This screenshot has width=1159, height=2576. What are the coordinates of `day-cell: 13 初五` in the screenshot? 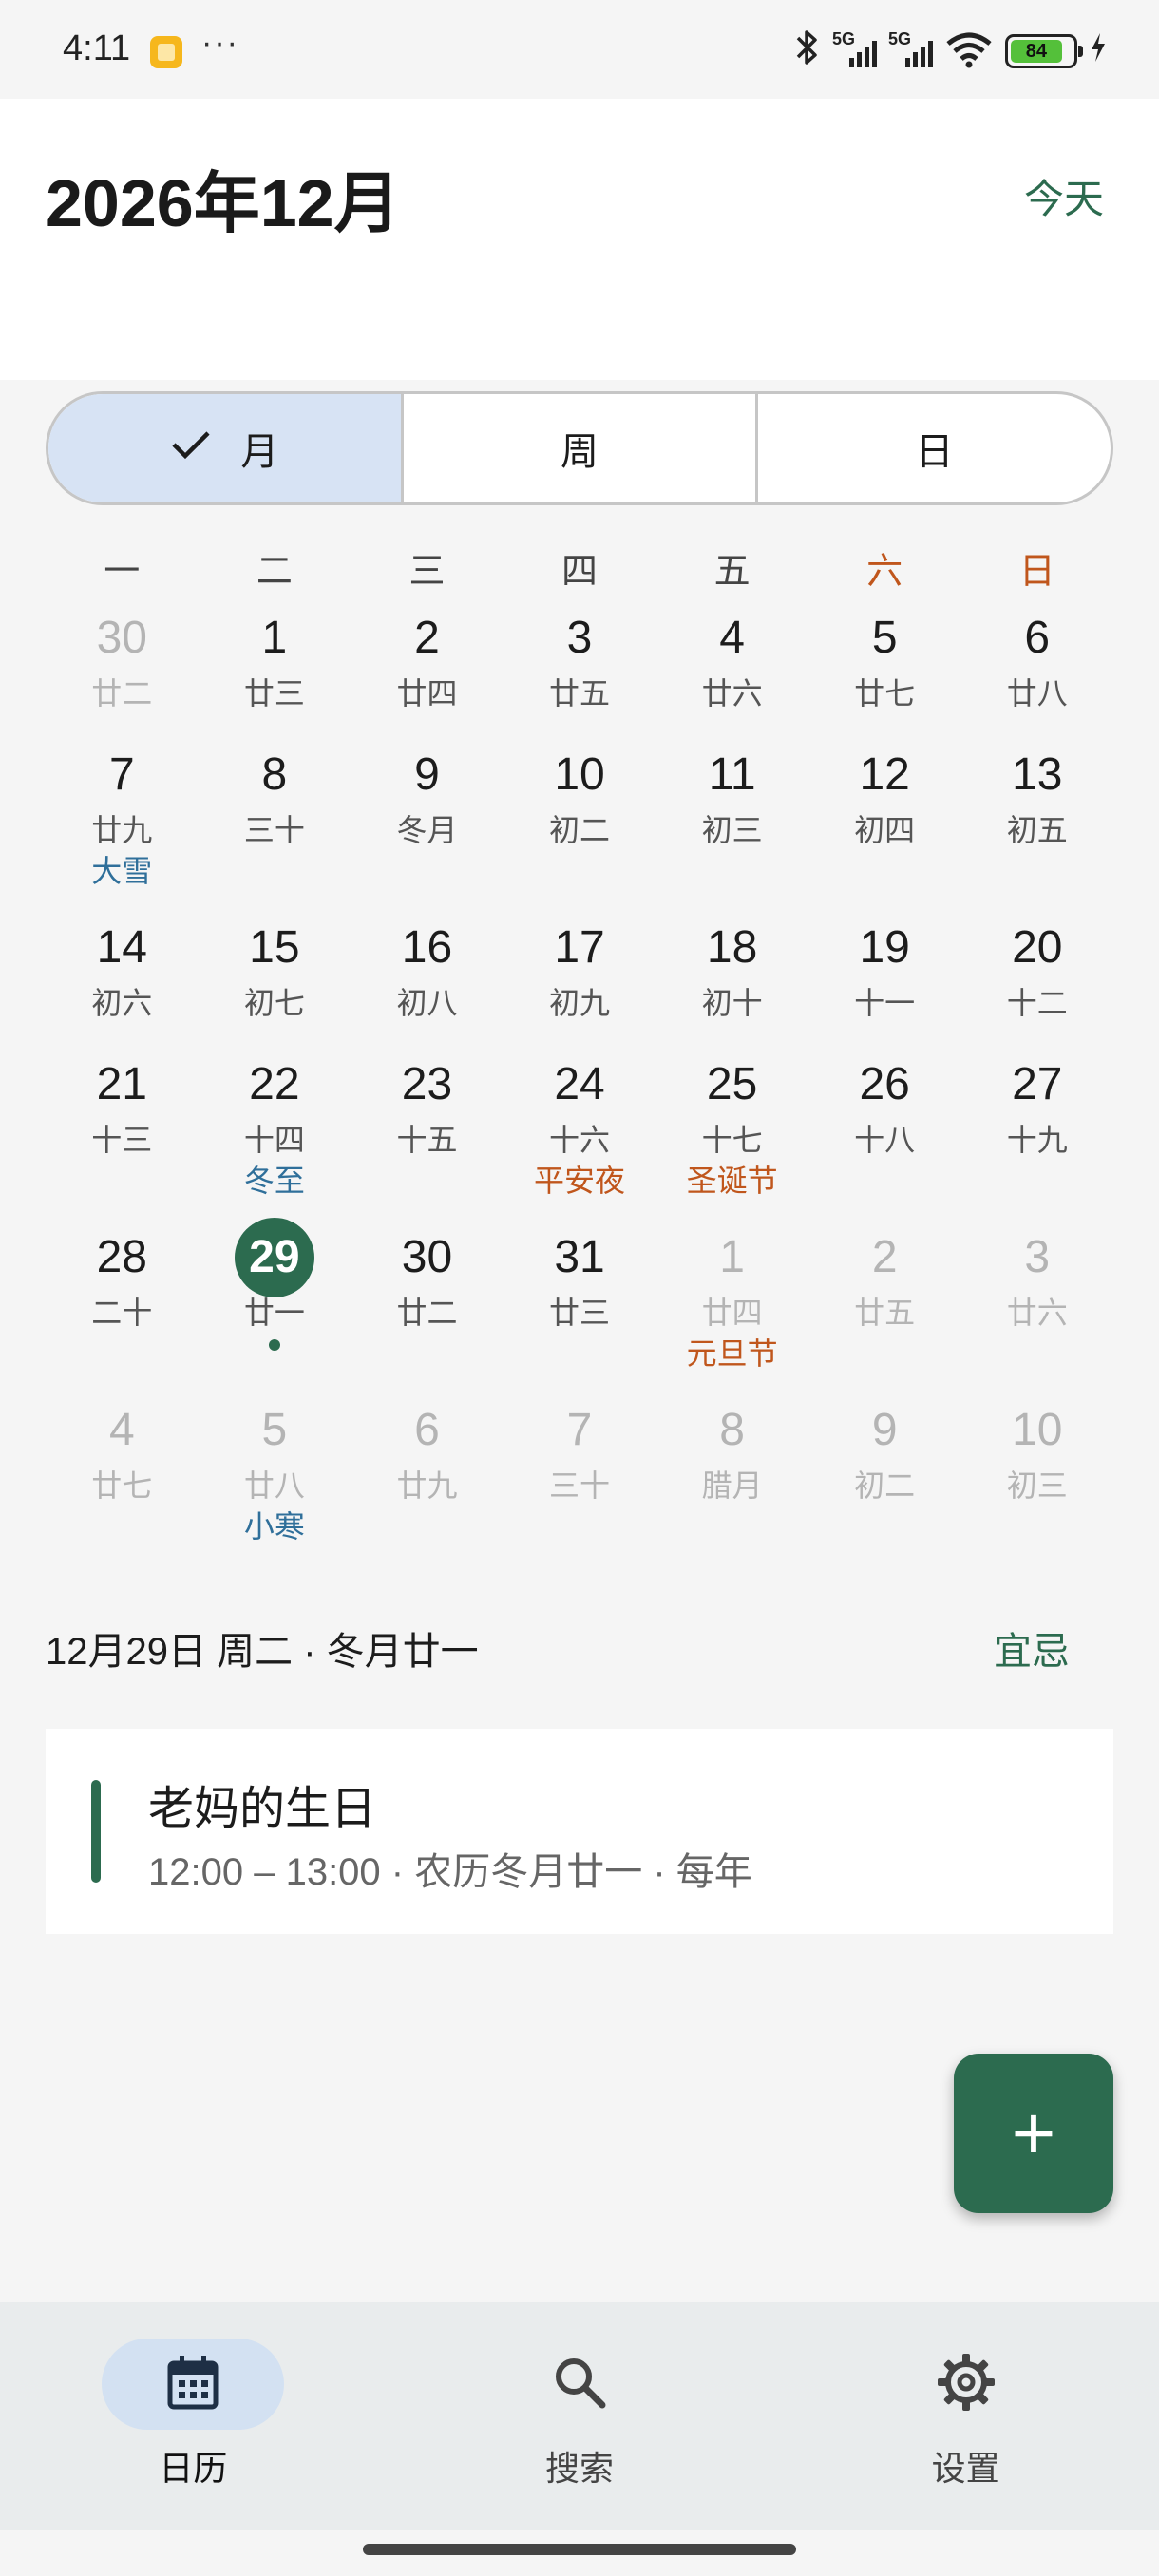 It's located at (1036, 827).